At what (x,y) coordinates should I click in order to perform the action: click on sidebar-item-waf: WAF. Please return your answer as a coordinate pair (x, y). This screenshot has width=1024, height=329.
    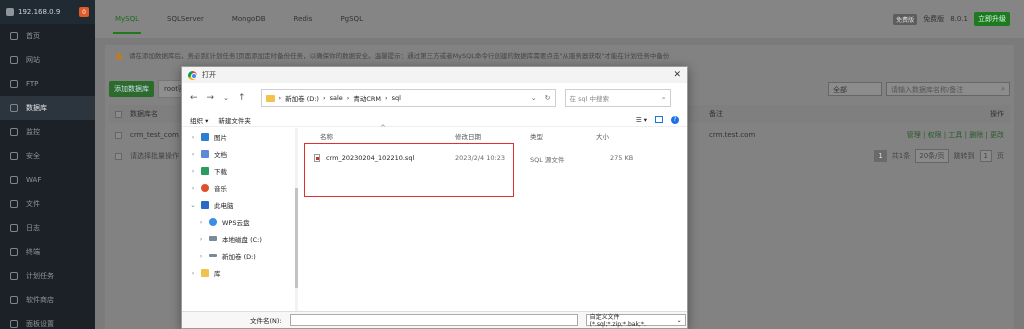
    Looking at the image, I should click on (47, 180).